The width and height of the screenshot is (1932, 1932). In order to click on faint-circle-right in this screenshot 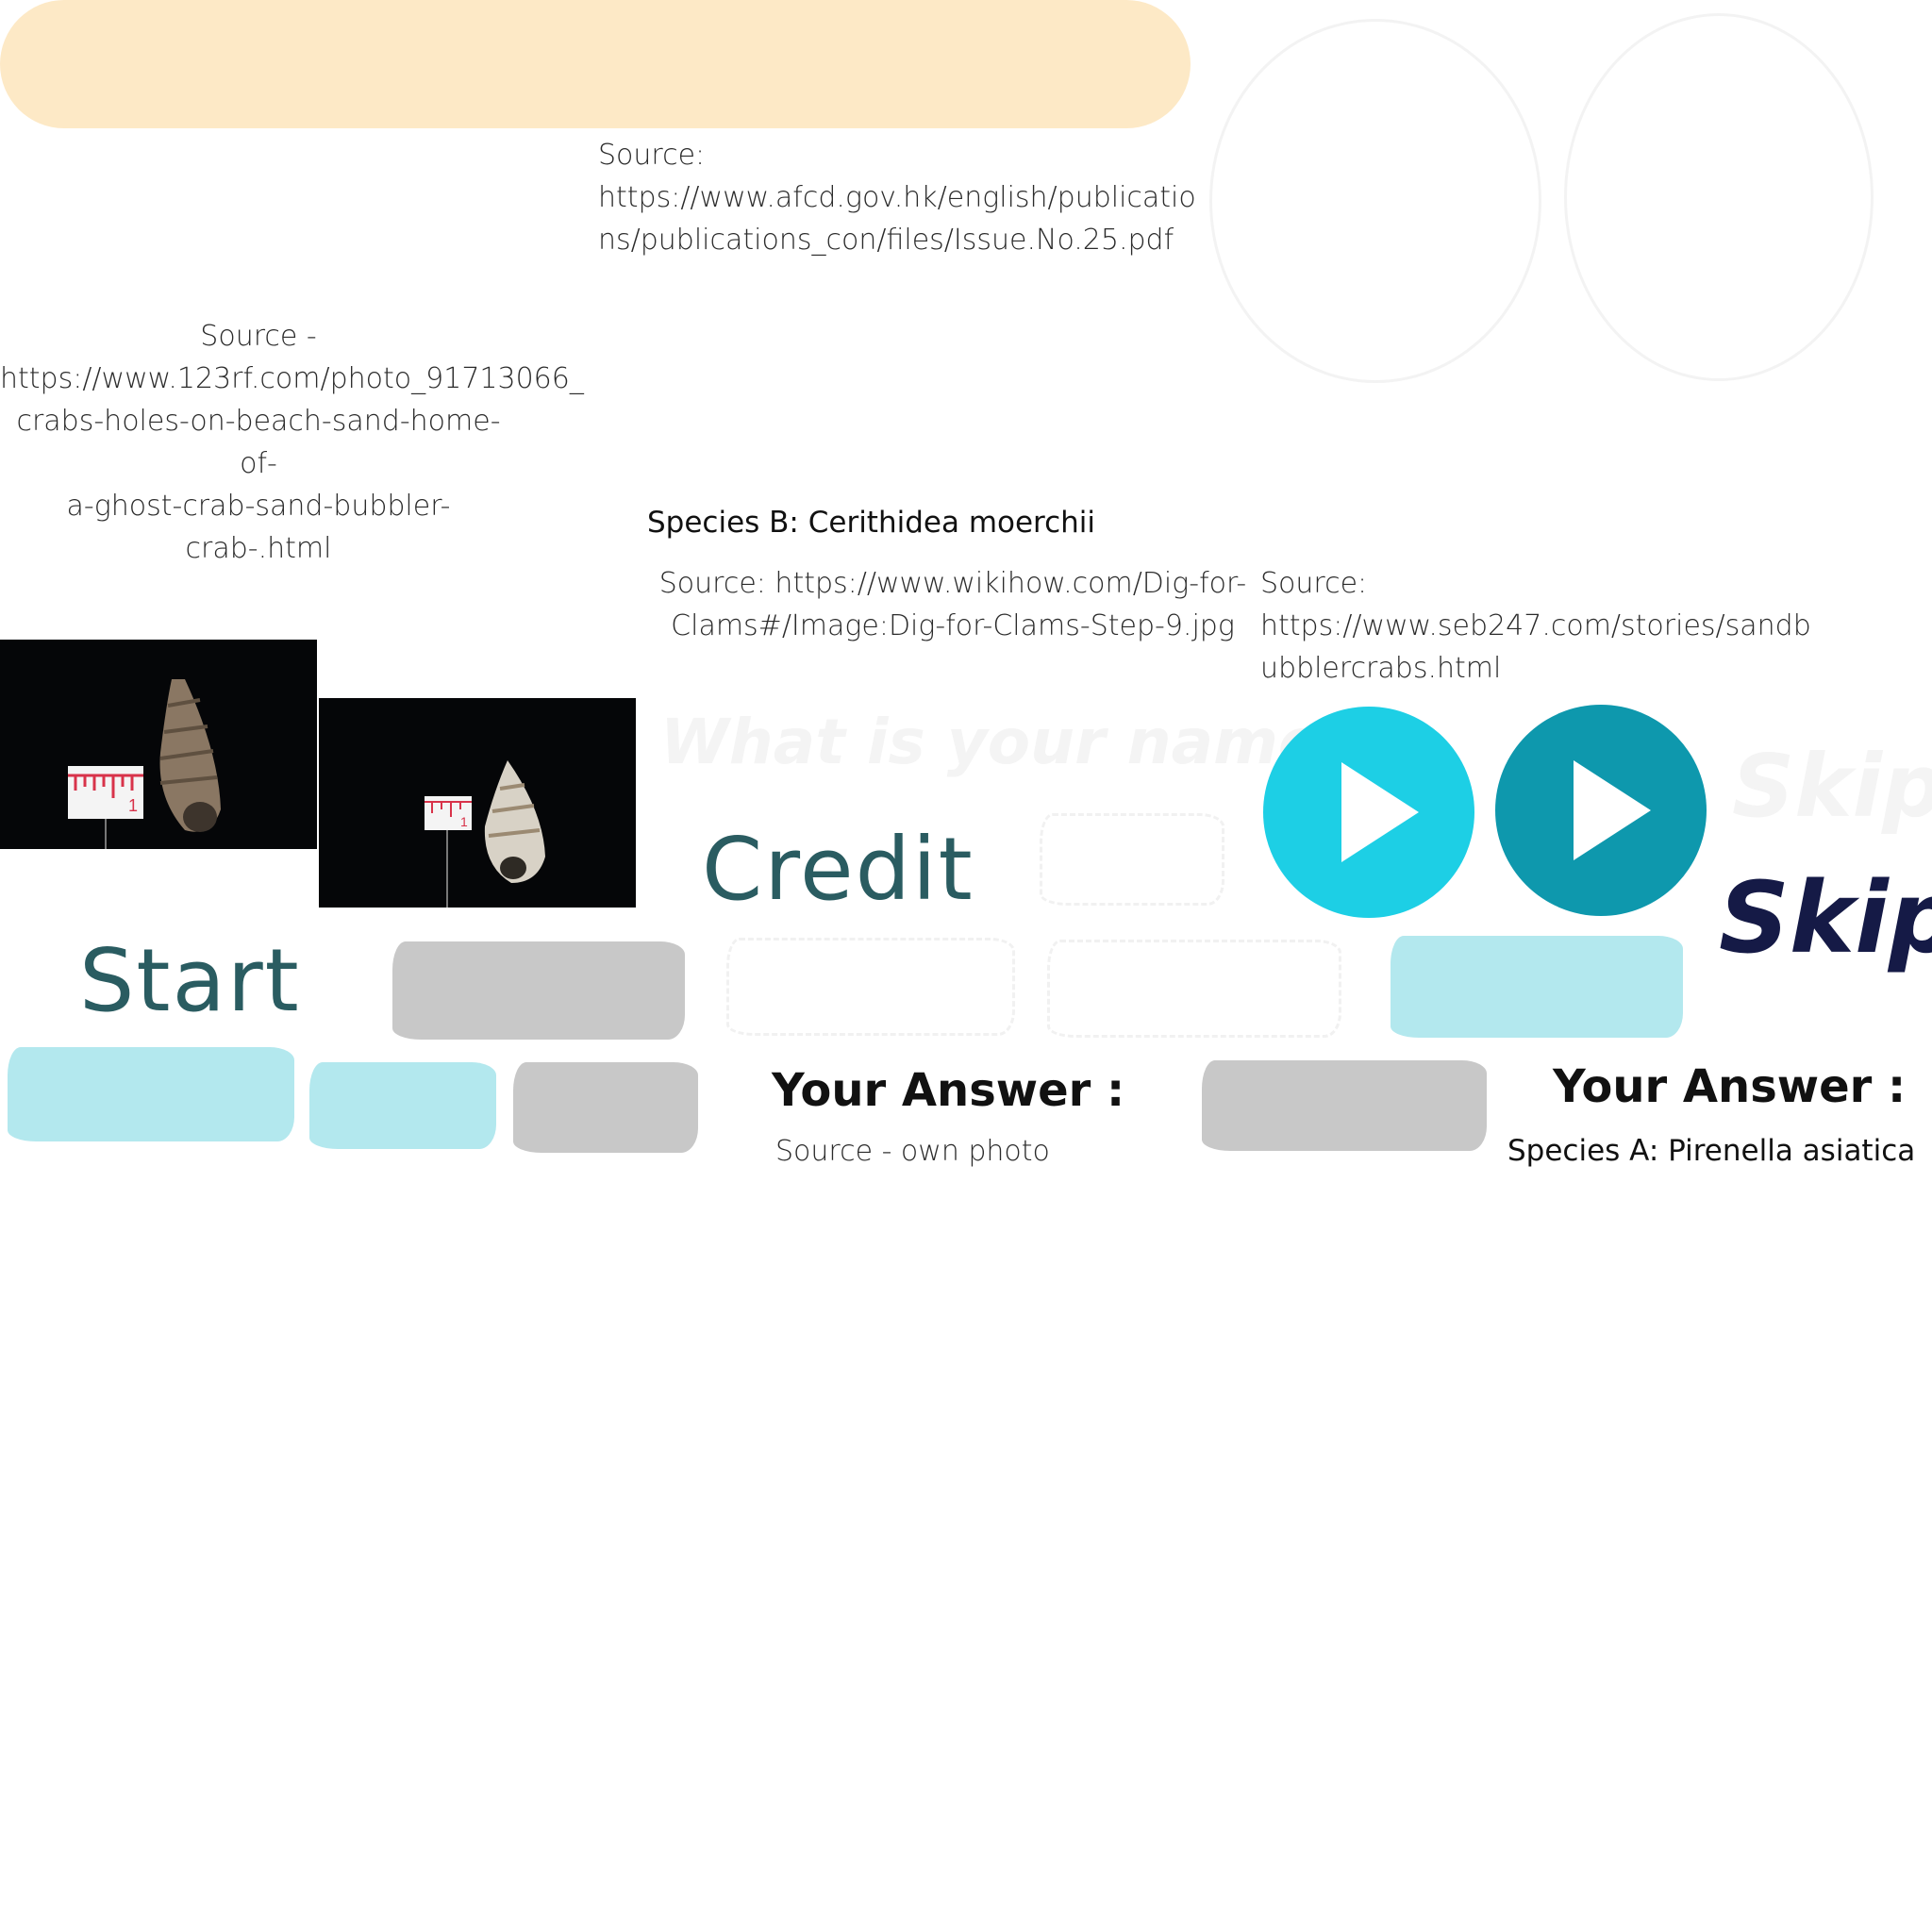, I will do `click(1719, 197)`.